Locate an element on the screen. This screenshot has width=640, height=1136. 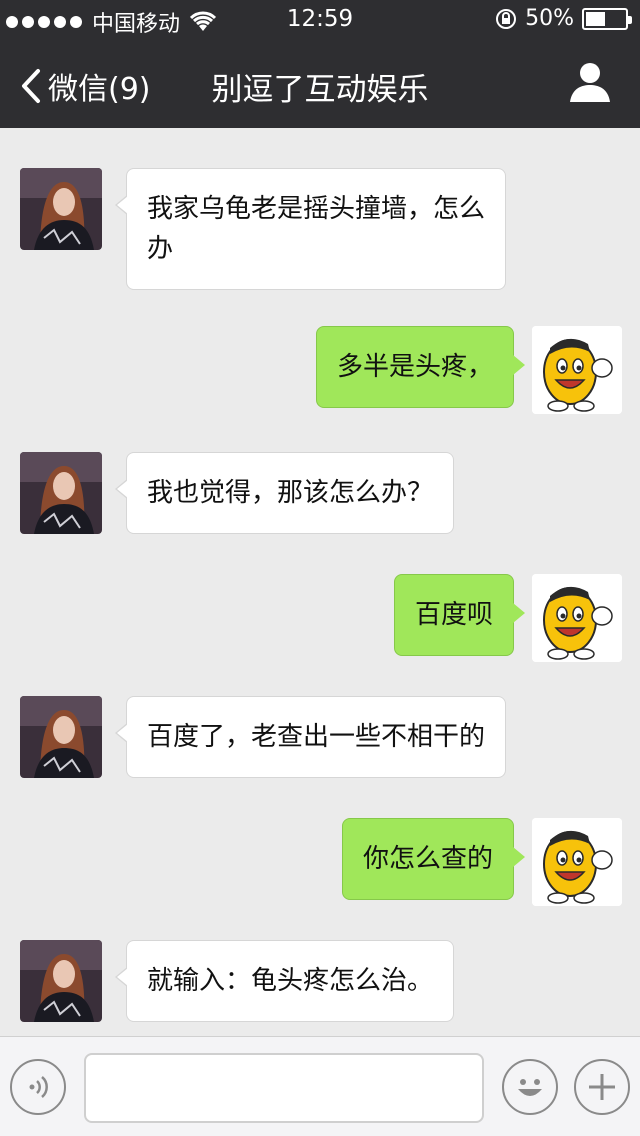
incoming-message-bubble: 我也觉得，那该怎么办？ is located at coordinates (284, 493).